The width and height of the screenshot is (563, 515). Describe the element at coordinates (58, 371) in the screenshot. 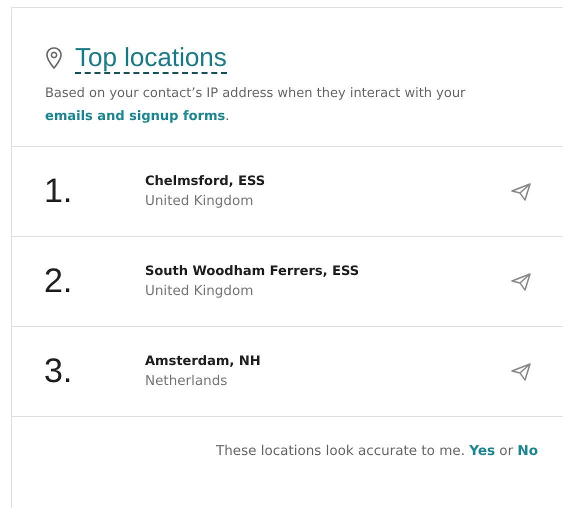

I see `rank-number: 3.` at that location.